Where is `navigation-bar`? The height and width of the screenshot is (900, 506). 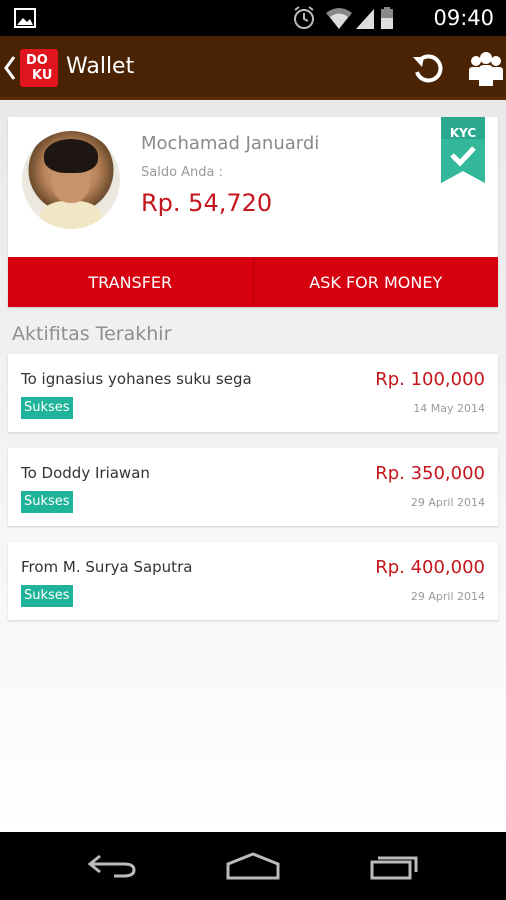 navigation-bar is located at coordinates (253, 866).